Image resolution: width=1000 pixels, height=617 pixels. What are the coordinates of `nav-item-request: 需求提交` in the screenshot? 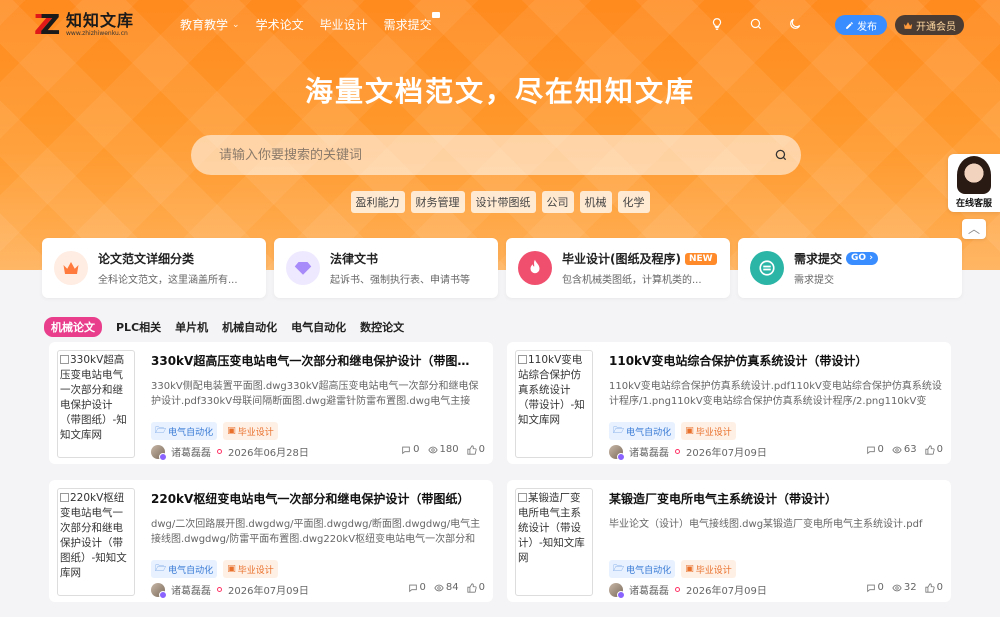 It's located at (412, 22).